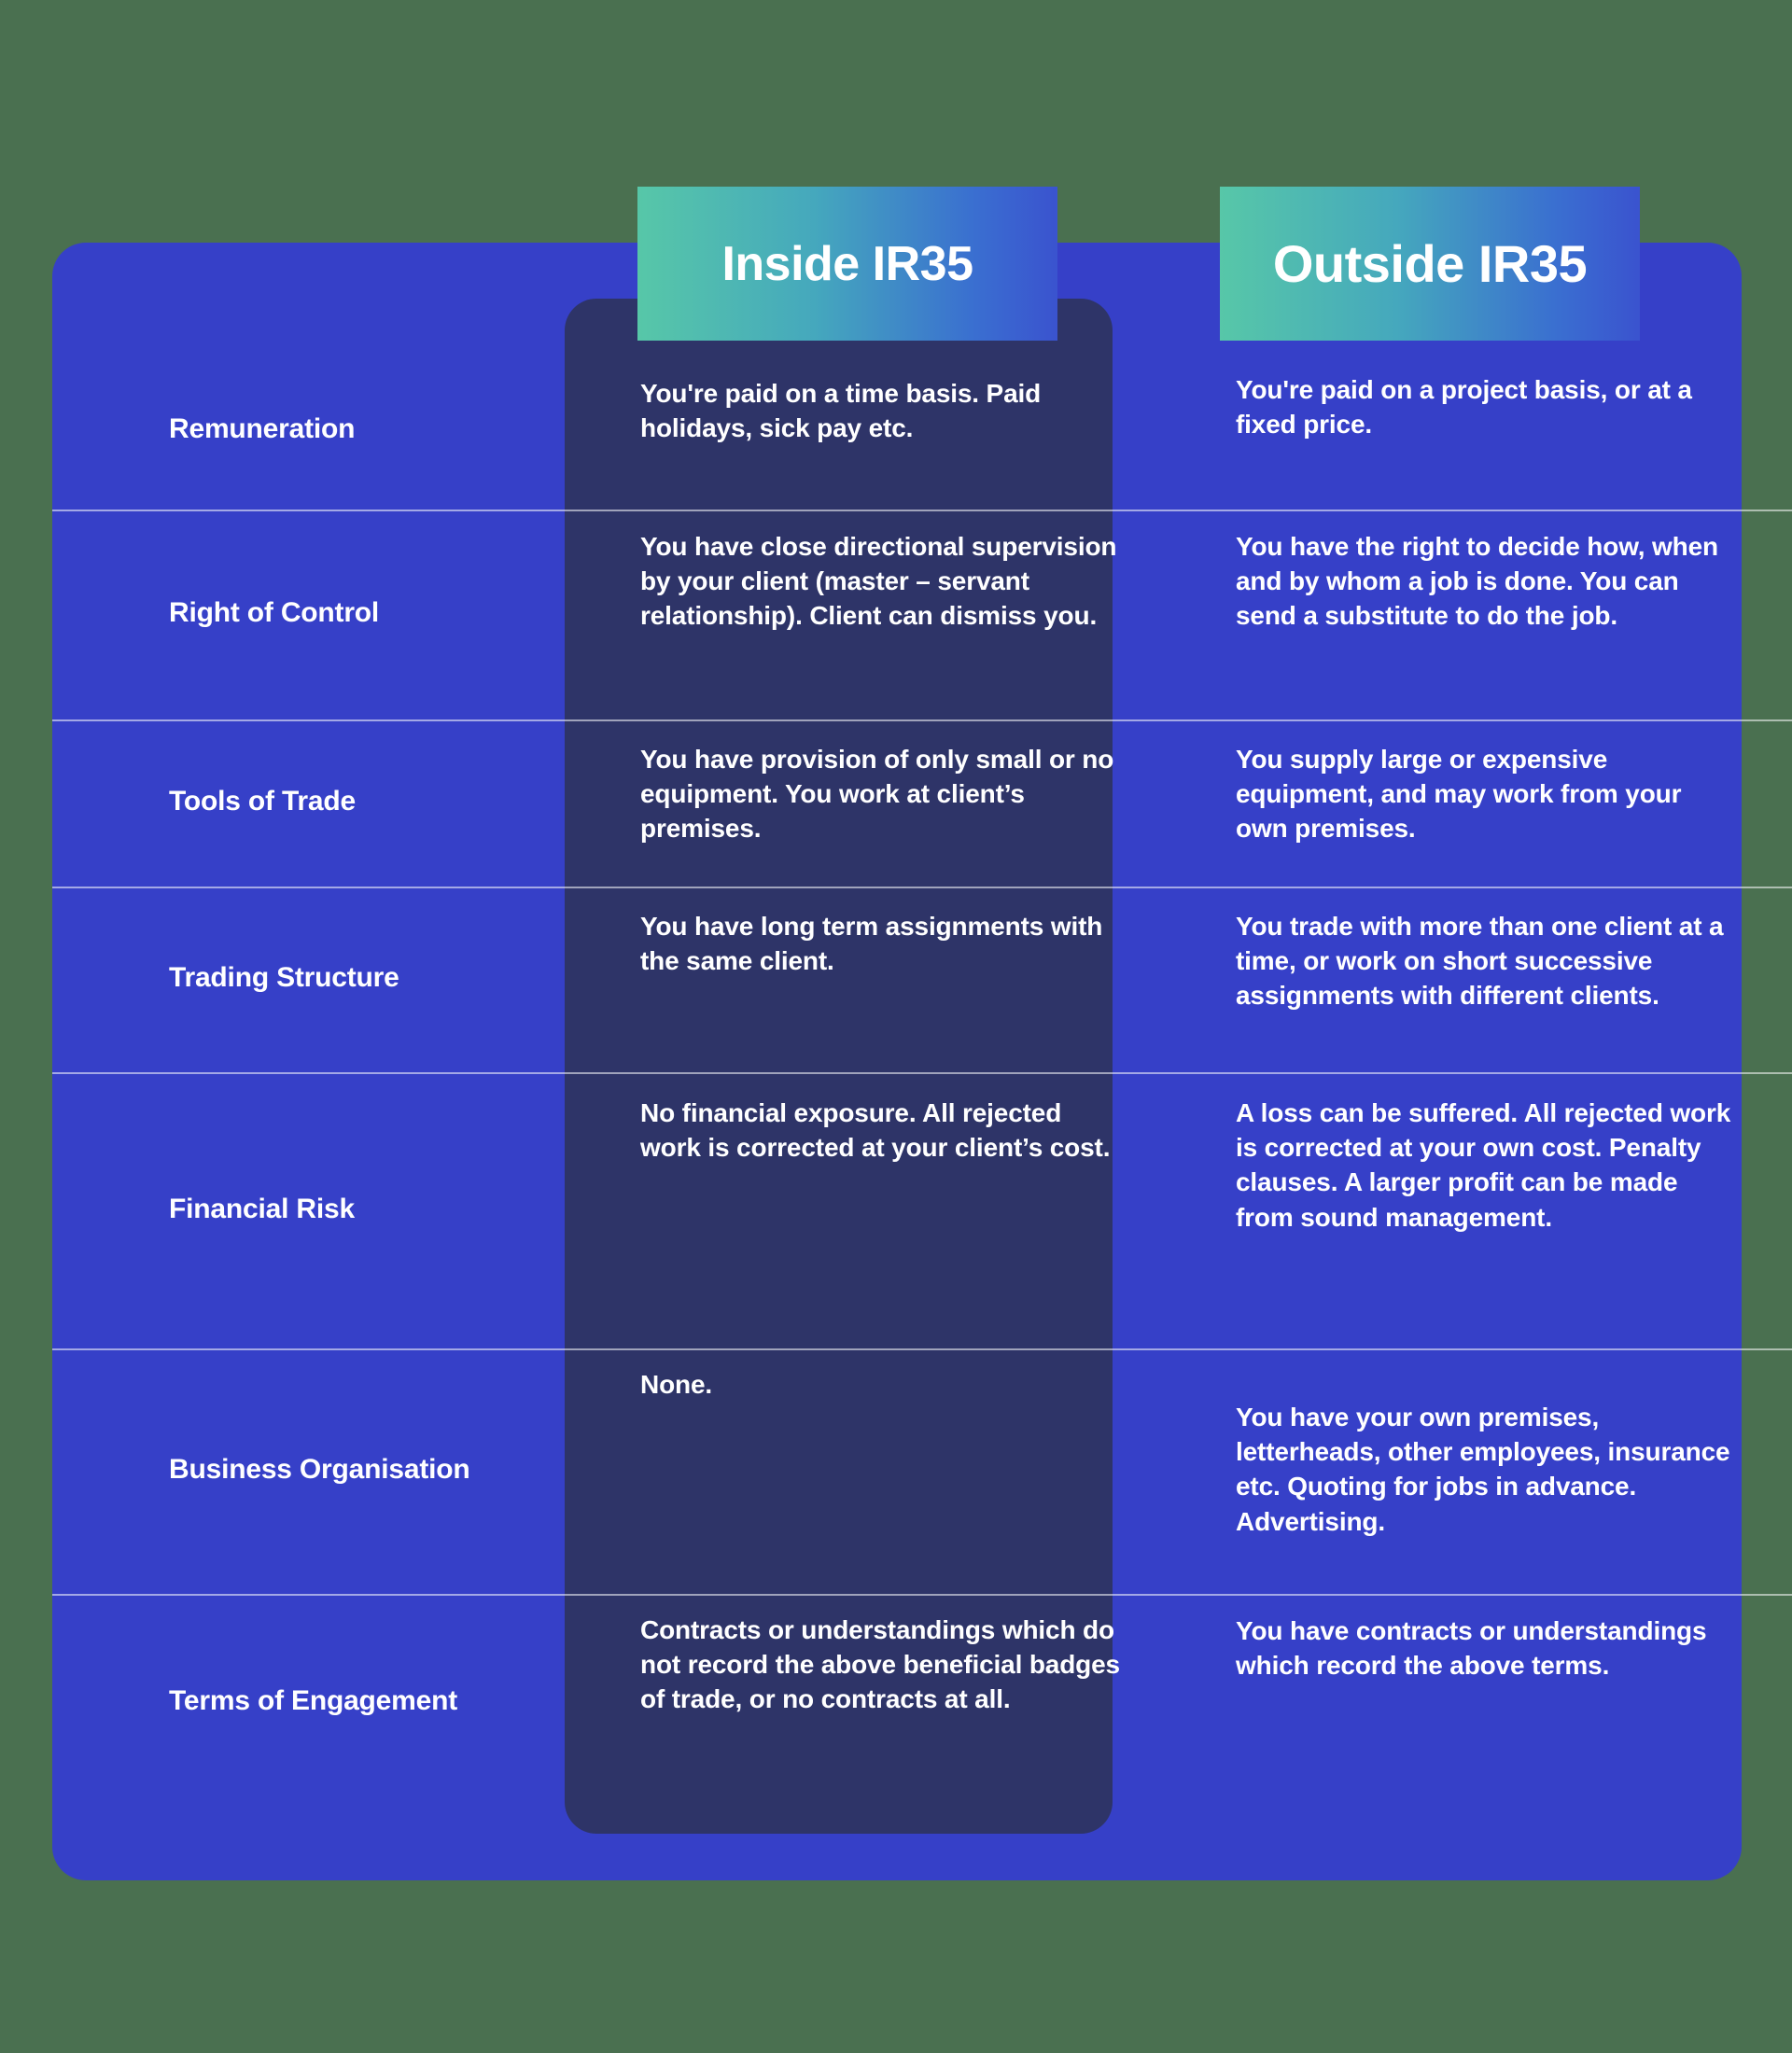  What do you see at coordinates (865, 1469) in the screenshot?
I see `inside-ir35-cell: None.` at bounding box center [865, 1469].